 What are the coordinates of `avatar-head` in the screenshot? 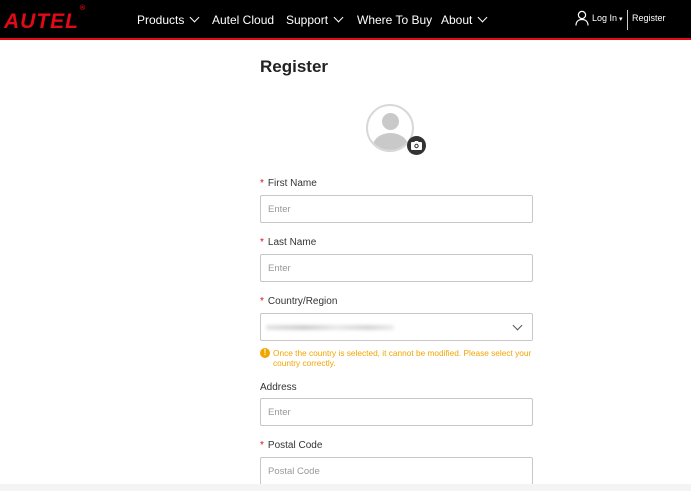 It's located at (390, 121).